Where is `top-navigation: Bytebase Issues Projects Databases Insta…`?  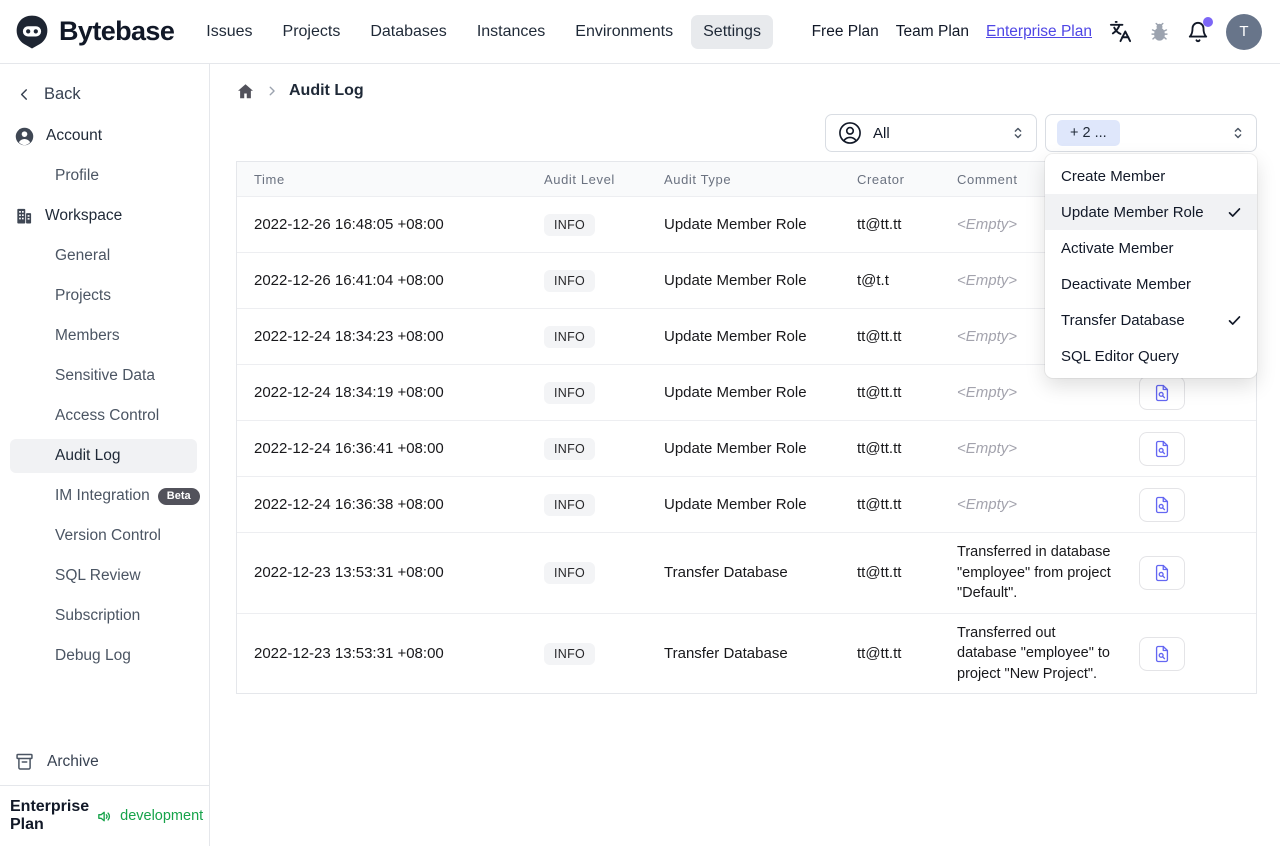
top-navigation: Bytebase Issues Projects Databases Insta… is located at coordinates (640, 32).